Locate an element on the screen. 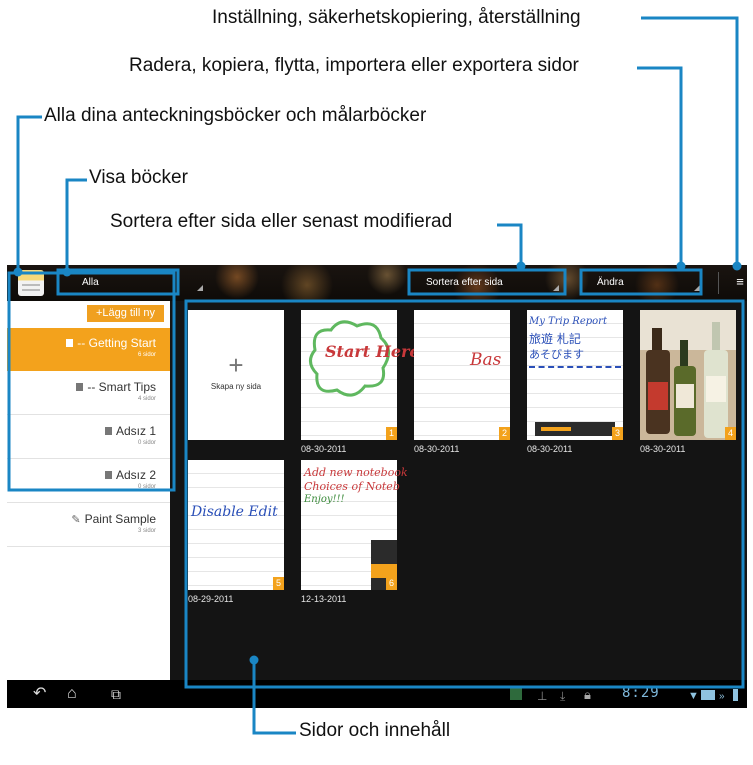  leader-pages-content is located at coordinates (274, 697).